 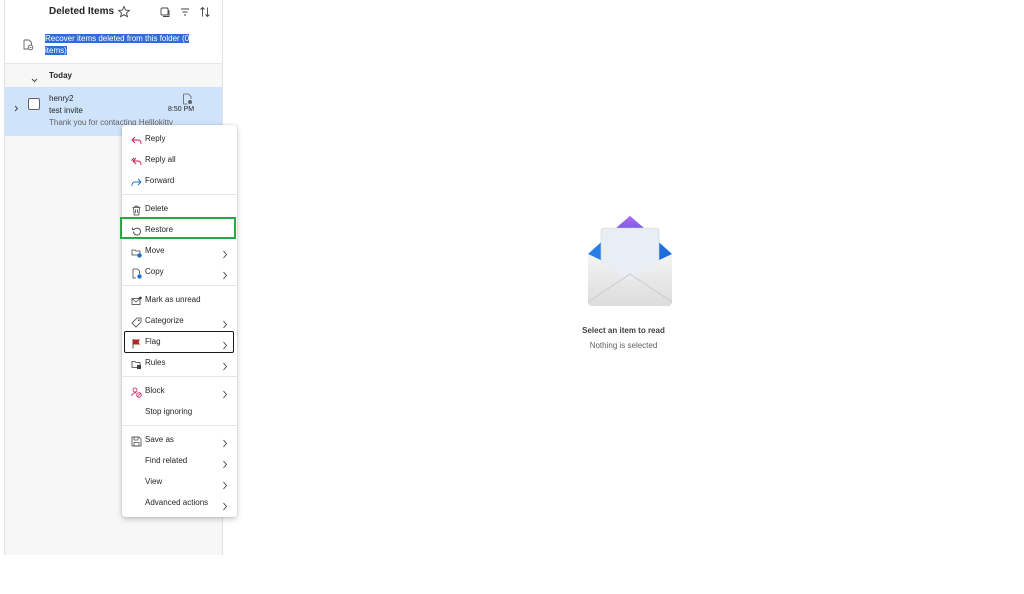 What do you see at coordinates (136, 159) in the screenshot?
I see `reply-all-icon` at bounding box center [136, 159].